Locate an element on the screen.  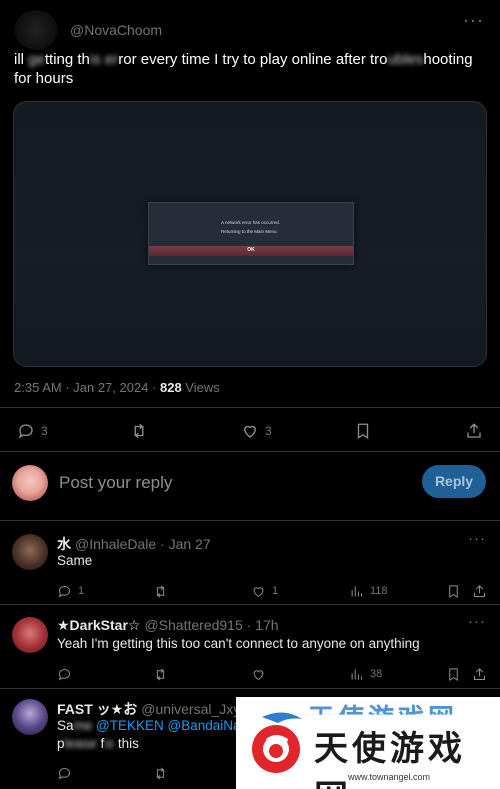
like-count: 1 is located at coordinates (275, 591).